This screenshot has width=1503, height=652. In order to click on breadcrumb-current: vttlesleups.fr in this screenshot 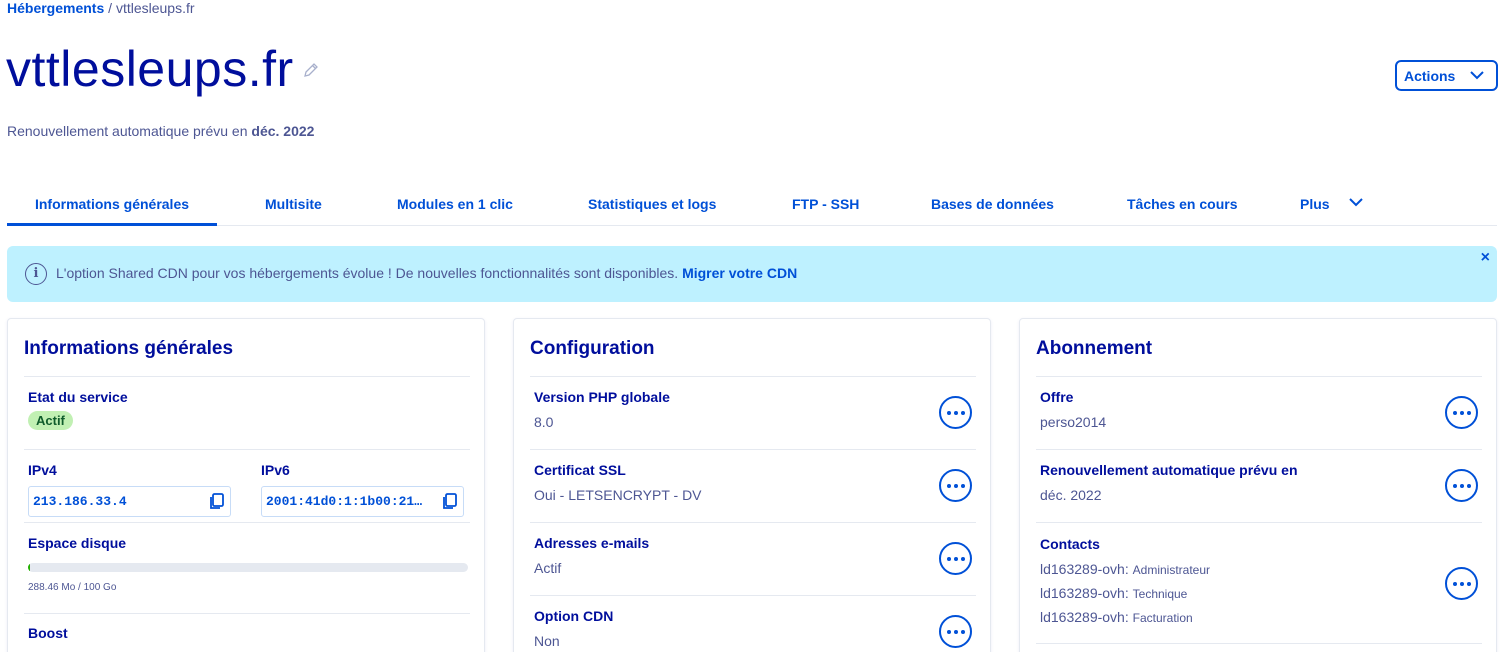, I will do `click(155, 8)`.